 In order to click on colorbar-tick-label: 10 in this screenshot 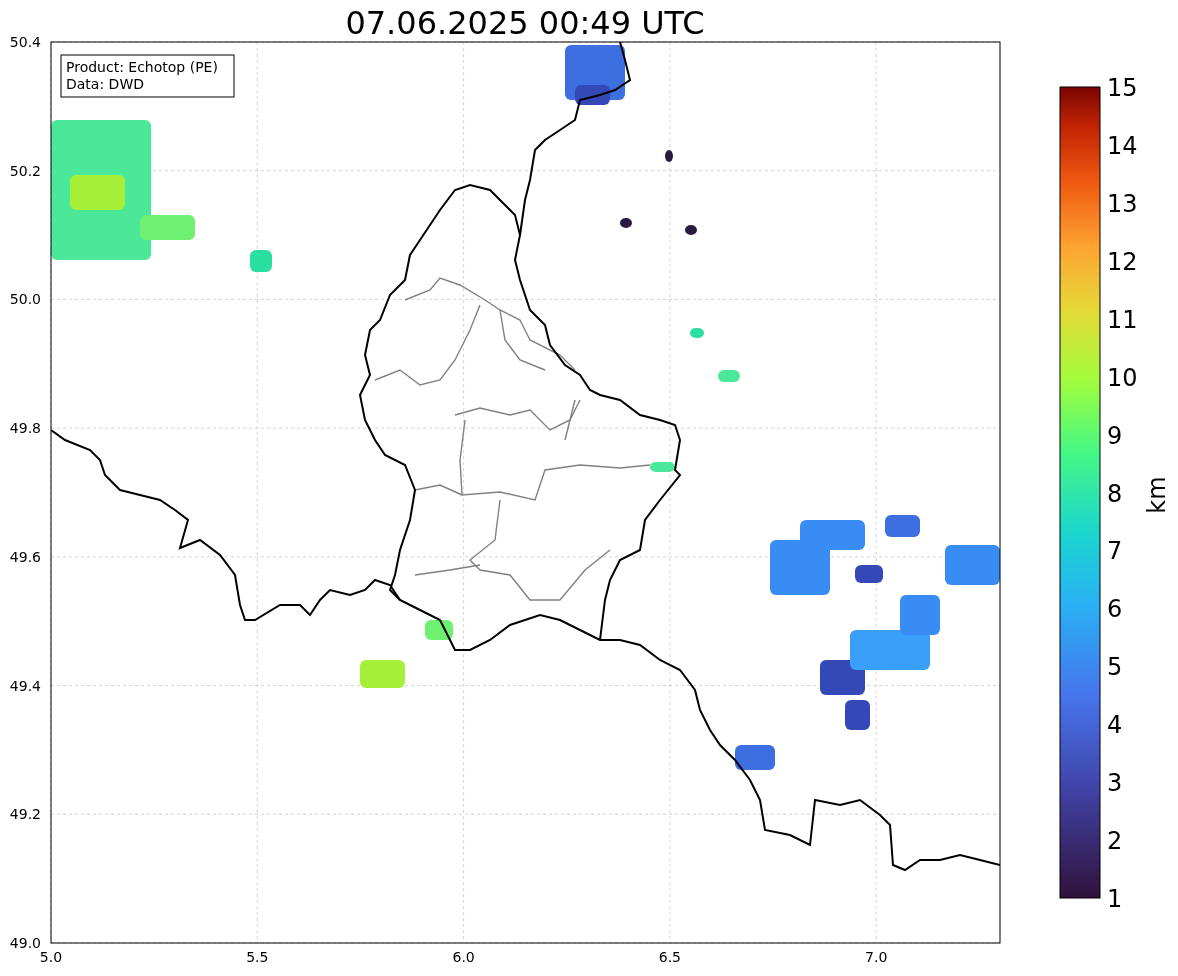, I will do `click(1122, 377)`.